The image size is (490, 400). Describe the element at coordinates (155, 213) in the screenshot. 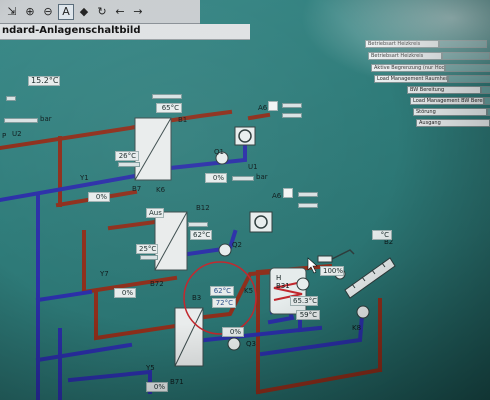

I see `aus-button: Aus` at that location.